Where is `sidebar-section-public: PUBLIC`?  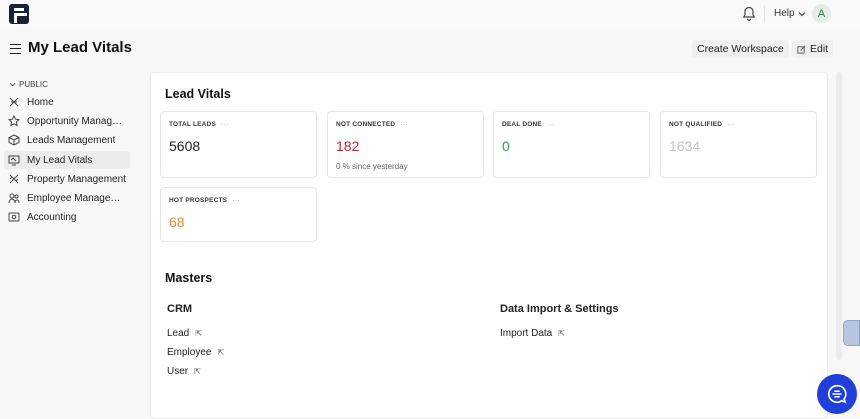
sidebar-section-public: PUBLIC is located at coordinates (28, 84).